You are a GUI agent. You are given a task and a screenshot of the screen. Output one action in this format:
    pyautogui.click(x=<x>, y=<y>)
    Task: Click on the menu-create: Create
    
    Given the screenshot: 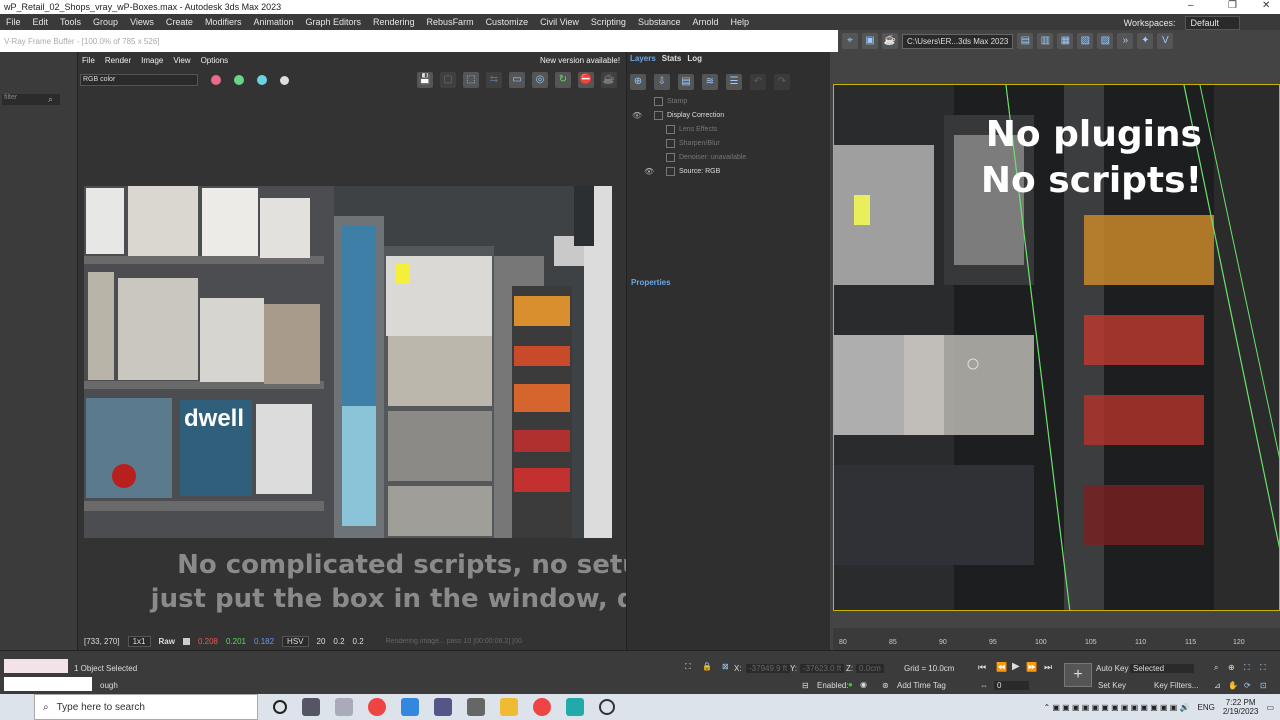 What is the action you would take?
    pyautogui.click(x=179, y=22)
    